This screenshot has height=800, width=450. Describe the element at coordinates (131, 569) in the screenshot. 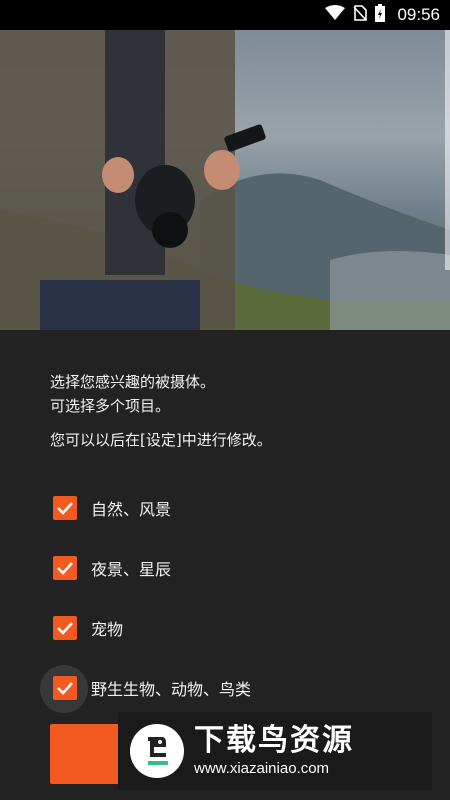

I see `option-label: 夜景、星辰` at that location.